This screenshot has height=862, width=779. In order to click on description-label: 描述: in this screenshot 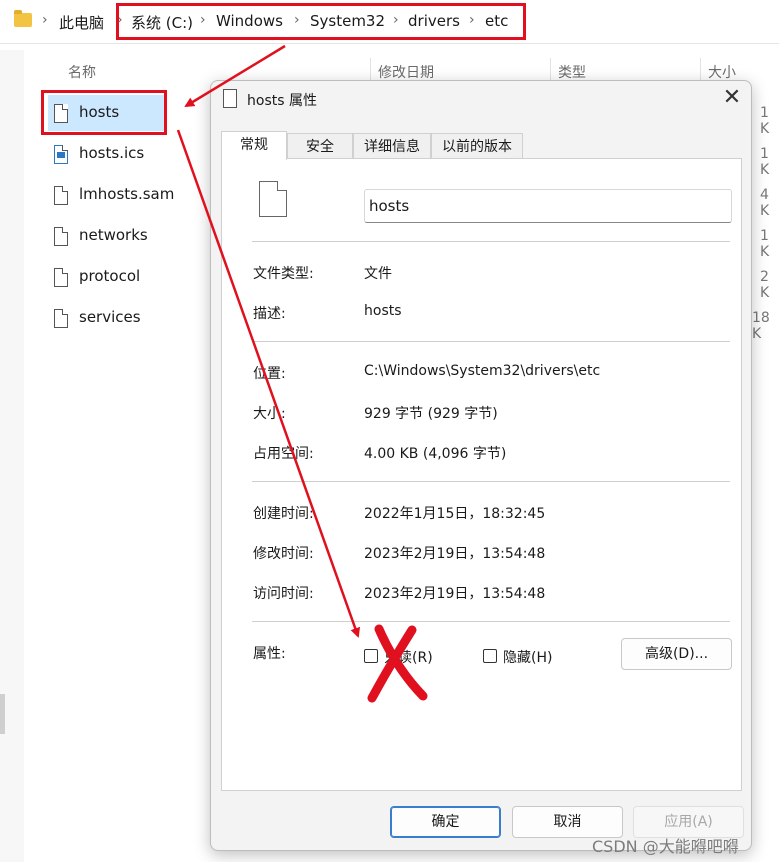, I will do `click(269, 314)`.